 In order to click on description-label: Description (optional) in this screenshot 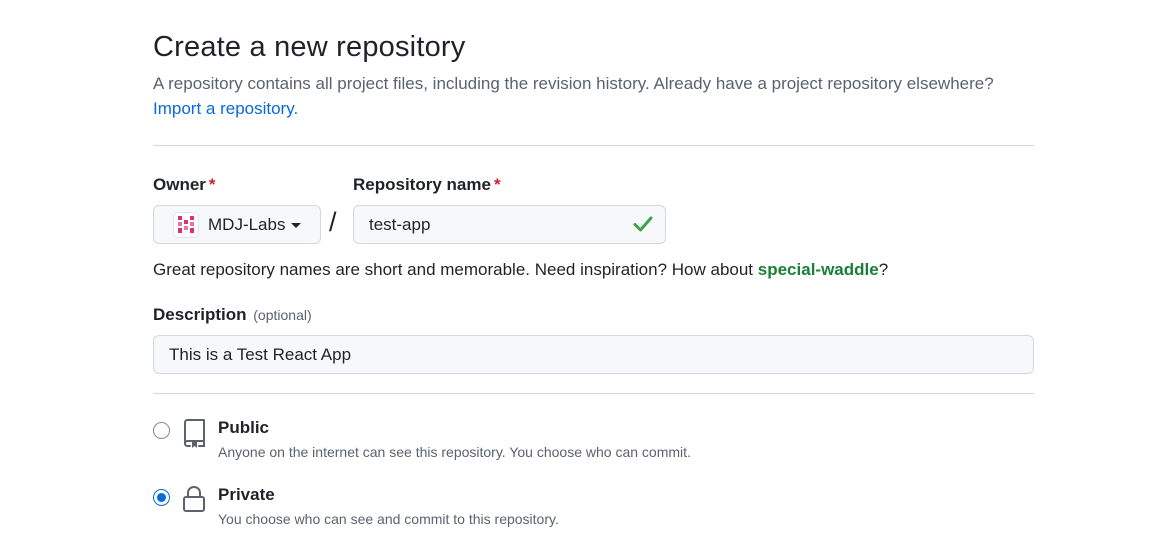, I will do `click(232, 315)`.